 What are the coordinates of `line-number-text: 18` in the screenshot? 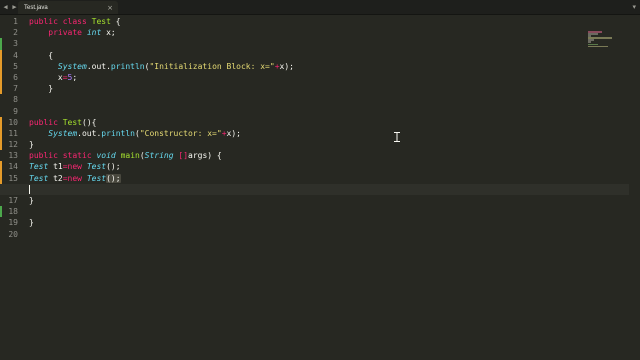 It's located at (13, 212).